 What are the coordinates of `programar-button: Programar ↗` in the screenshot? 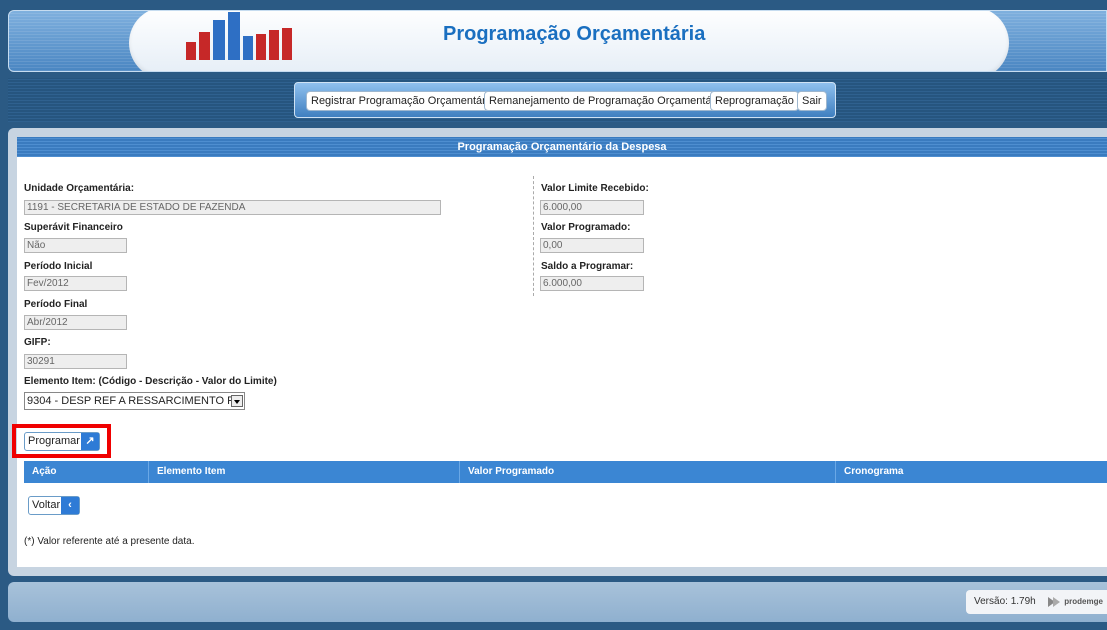 It's located at (62, 441).